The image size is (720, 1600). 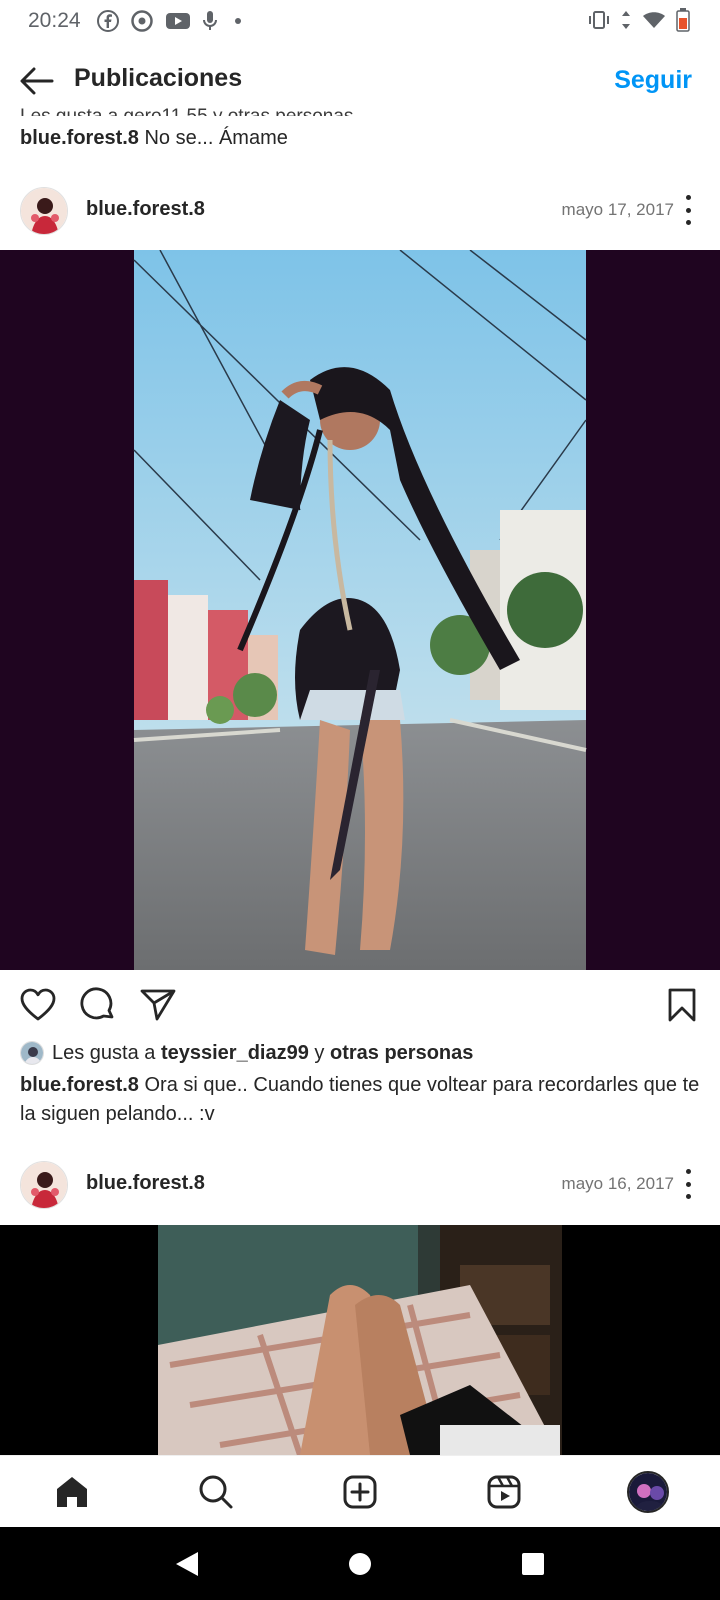 What do you see at coordinates (141, 21) in the screenshot?
I see `chrome-icon` at bounding box center [141, 21].